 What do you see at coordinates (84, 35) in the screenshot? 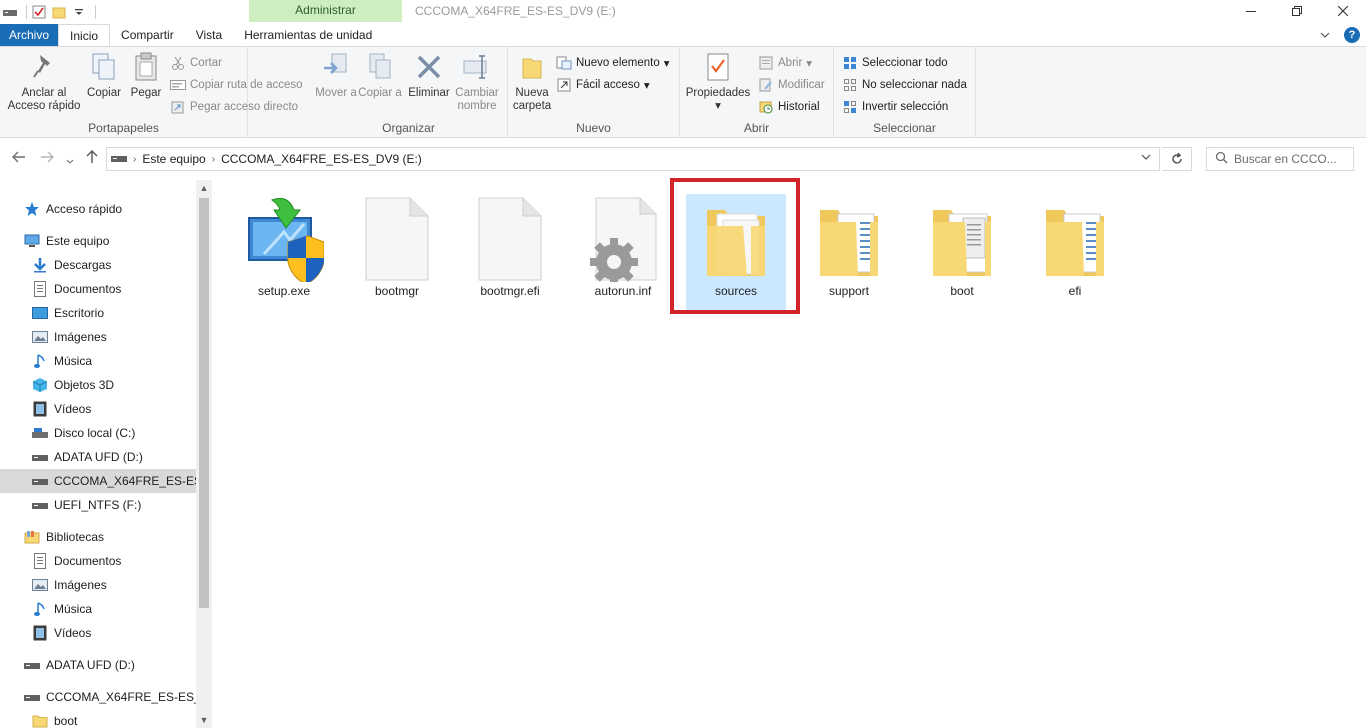
I see `tab-home: Inicio` at bounding box center [84, 35].